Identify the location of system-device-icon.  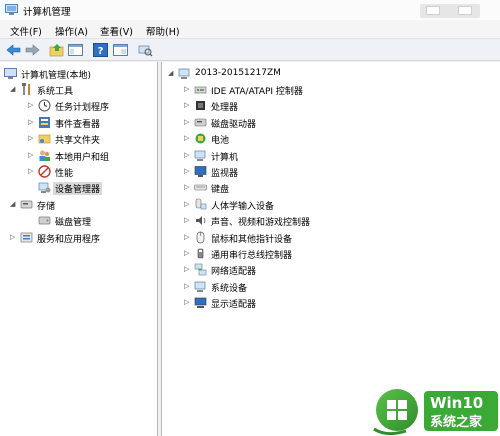
(200, 286).